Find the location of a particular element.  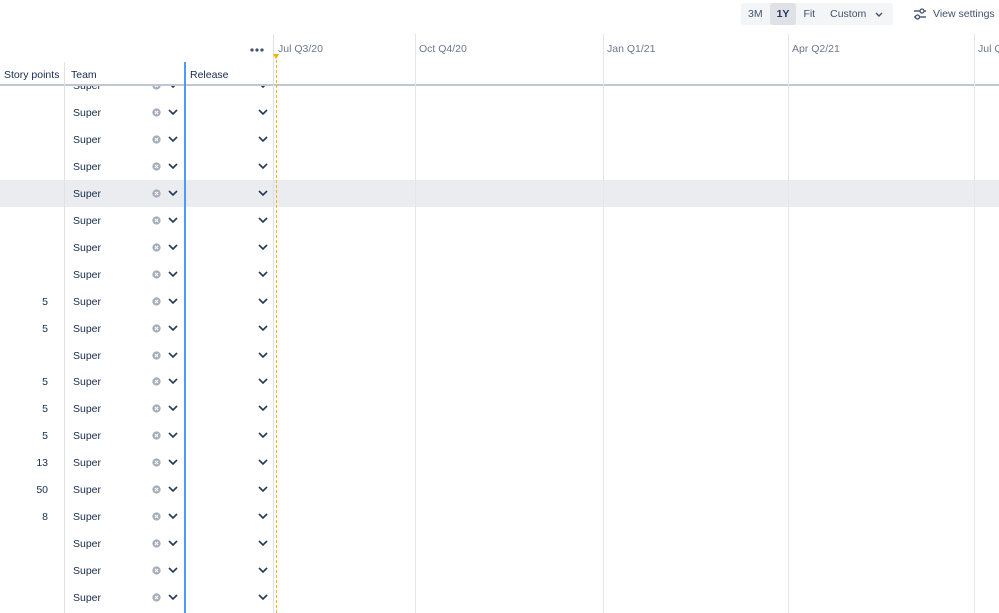

more-options-icon is located at coordinates (257, 49).